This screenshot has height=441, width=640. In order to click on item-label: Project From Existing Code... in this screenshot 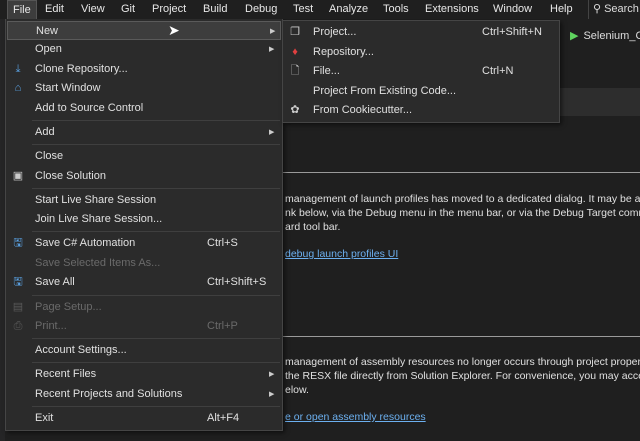, I will do `click(385, 91)`.